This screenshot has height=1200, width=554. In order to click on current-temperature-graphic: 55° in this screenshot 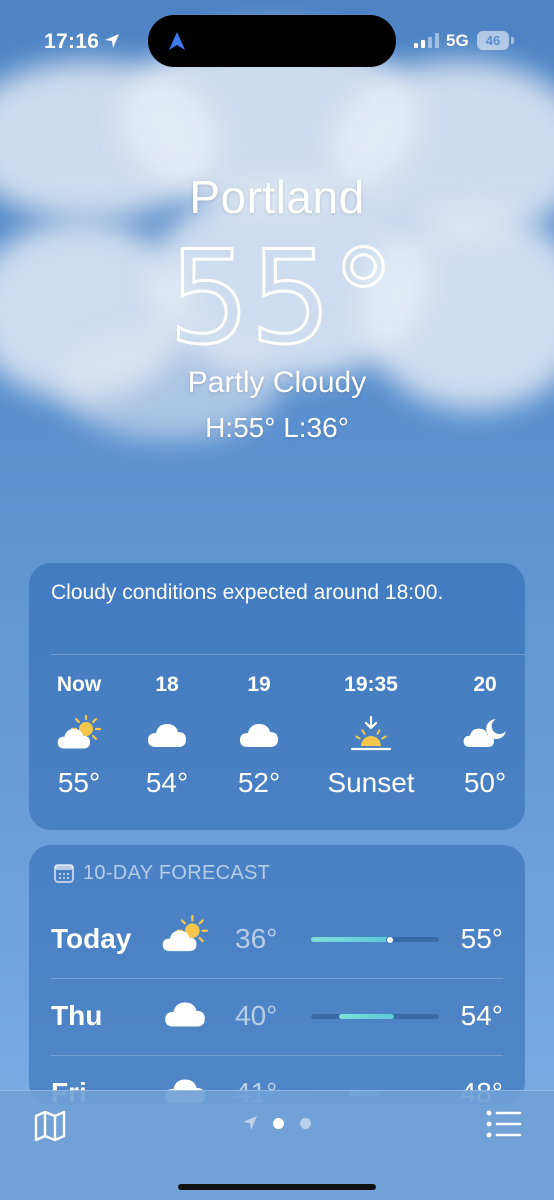, I will do `click(282, 294)`.